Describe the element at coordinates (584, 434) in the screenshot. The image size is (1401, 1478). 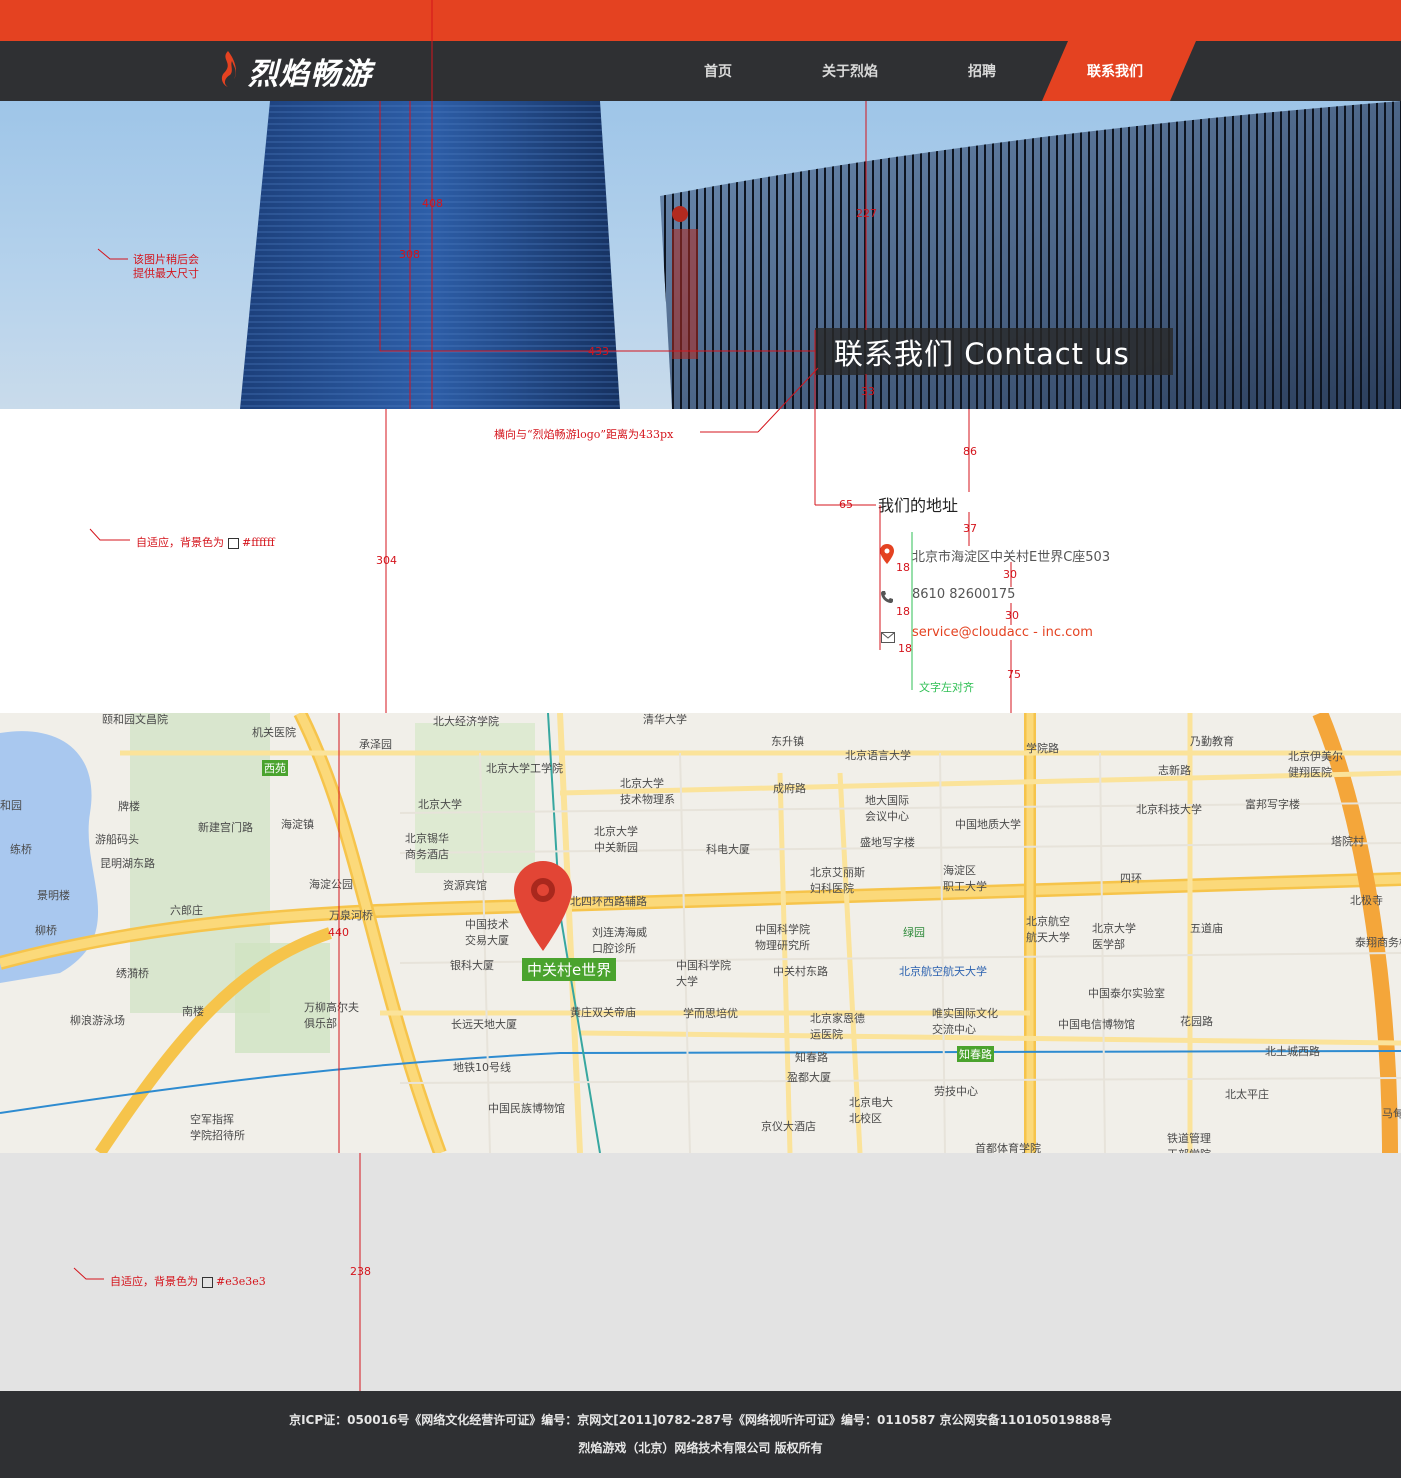
I see `annotation-logo-distance: 横向与“烈焰畅游logo”距离为433px` at that location.